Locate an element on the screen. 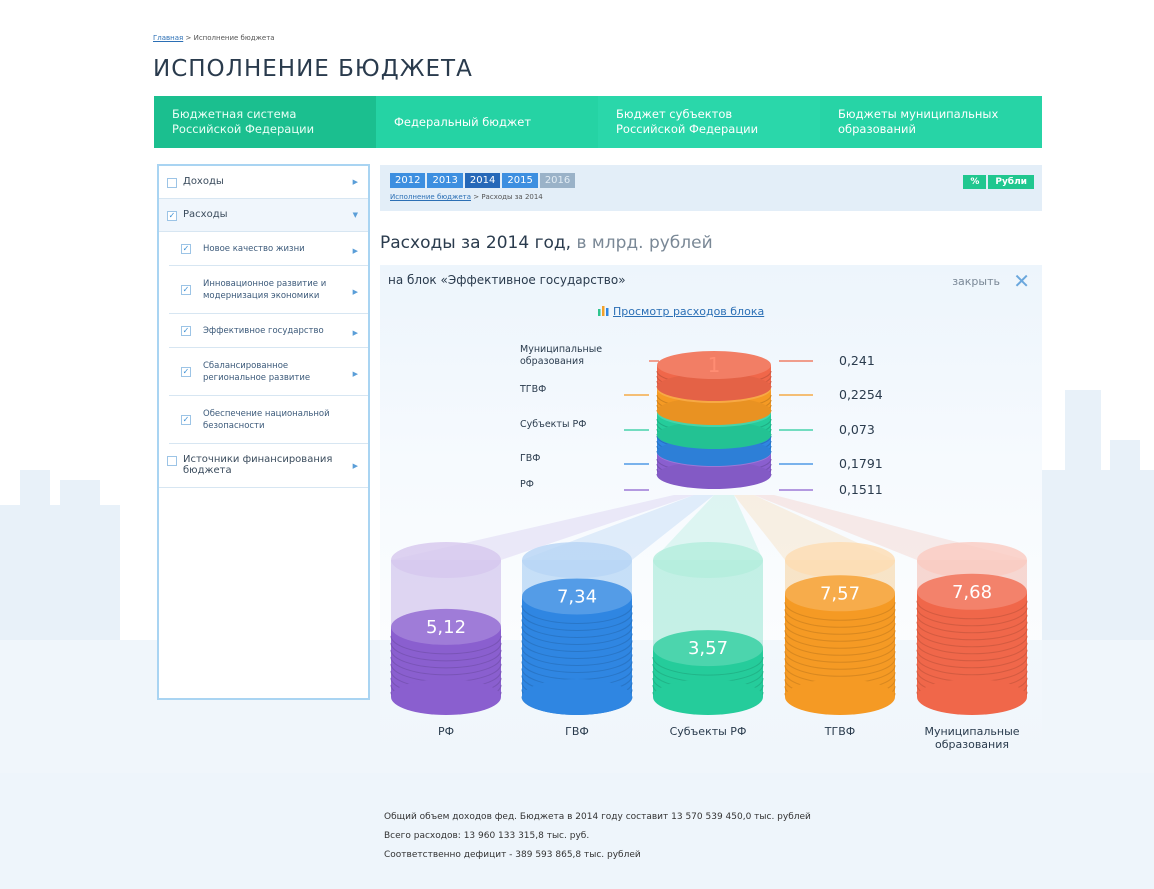 This screenshot has height=889, width=1154. sidebar-subitem-quality-of-life: ✓ Новое качество жизни ▶ is located at coordinates (268, 249).